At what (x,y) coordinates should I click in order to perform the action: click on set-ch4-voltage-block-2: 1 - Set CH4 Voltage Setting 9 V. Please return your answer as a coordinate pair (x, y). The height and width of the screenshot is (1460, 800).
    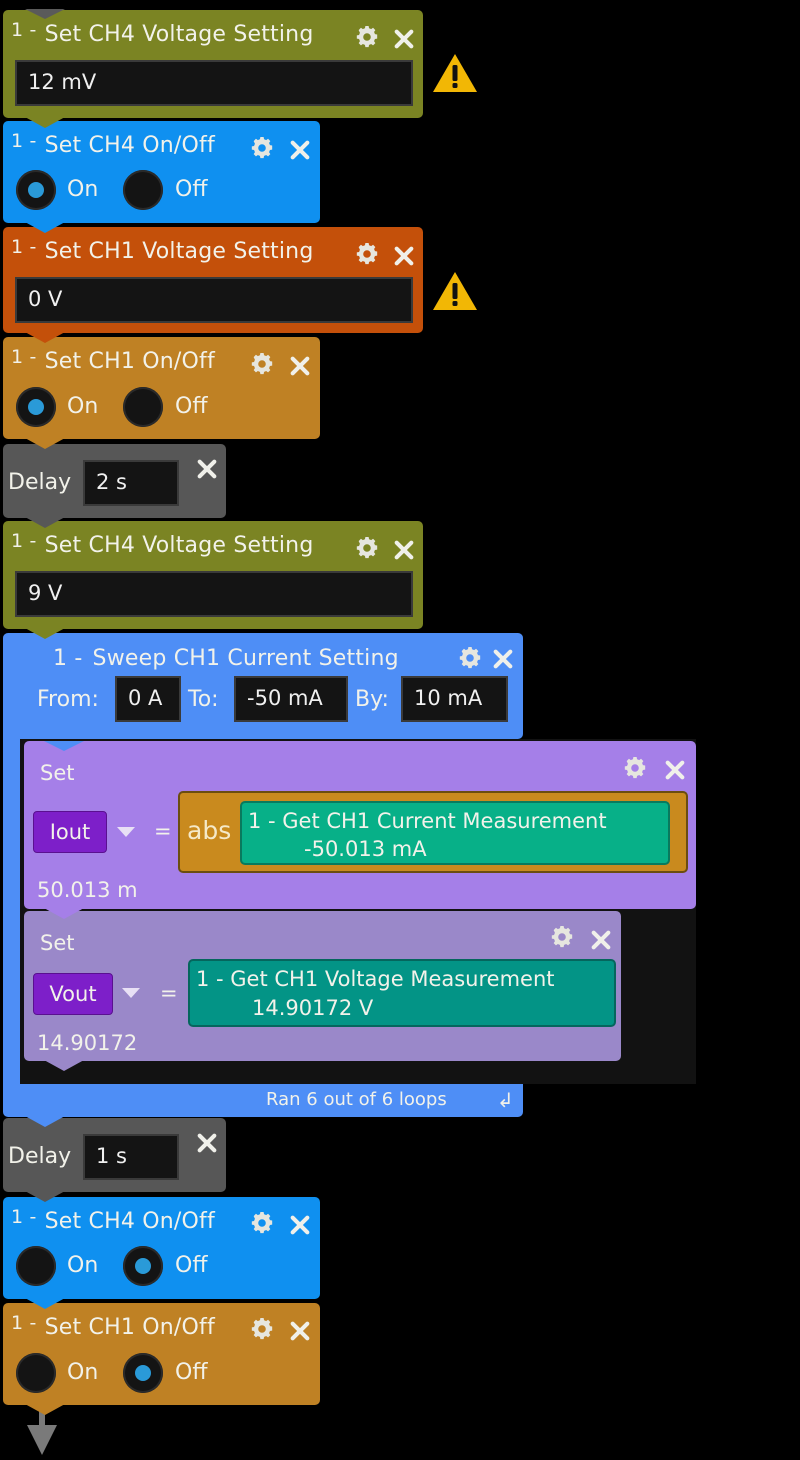
    Looking at the image, I should click on (213, 580).